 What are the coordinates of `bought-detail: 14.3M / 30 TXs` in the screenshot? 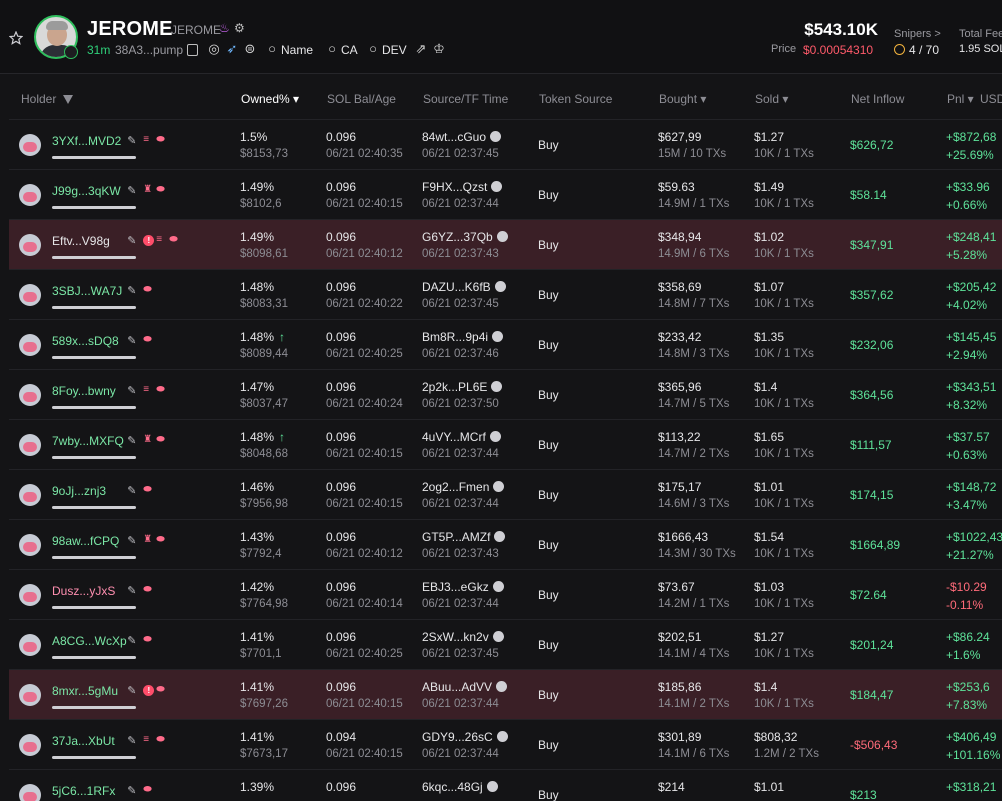 It's located at (697, 554).